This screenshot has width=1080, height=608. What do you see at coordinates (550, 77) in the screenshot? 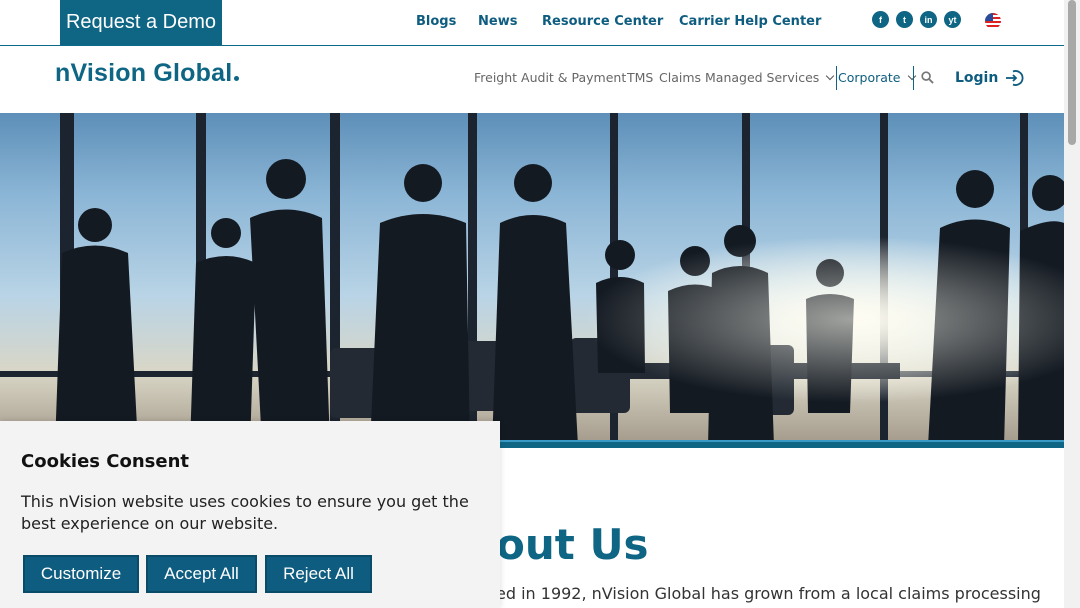
I see `nav-freight-audit: Freight Audit & Payment` at bounding box center [550, 77].